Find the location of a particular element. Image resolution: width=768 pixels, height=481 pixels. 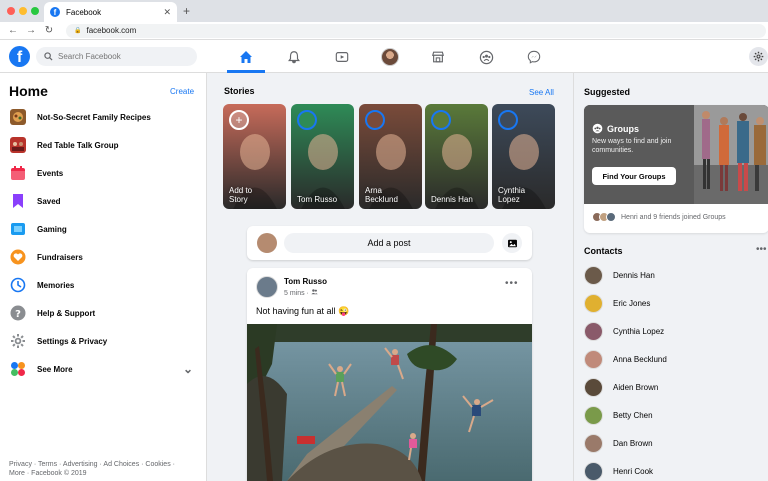

chevron-down-icon: ⌄ is located at coordinates (188, 369).